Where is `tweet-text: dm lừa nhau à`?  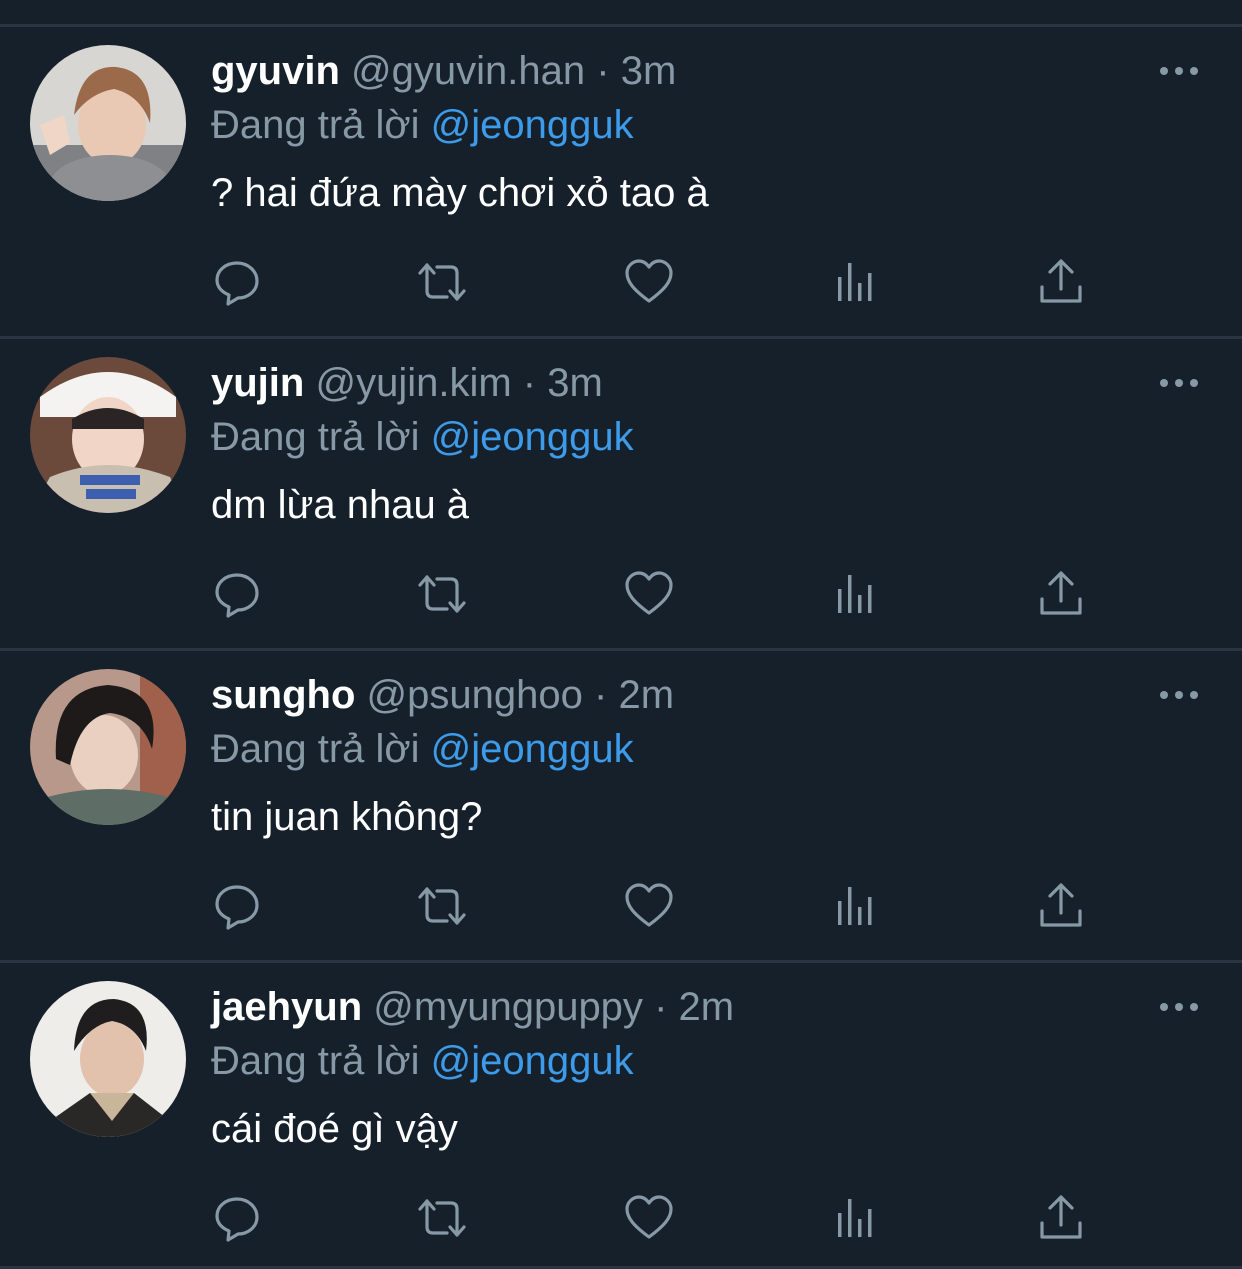
tweet-text: dm lừa nhau à is located at coordinates (340, 505).